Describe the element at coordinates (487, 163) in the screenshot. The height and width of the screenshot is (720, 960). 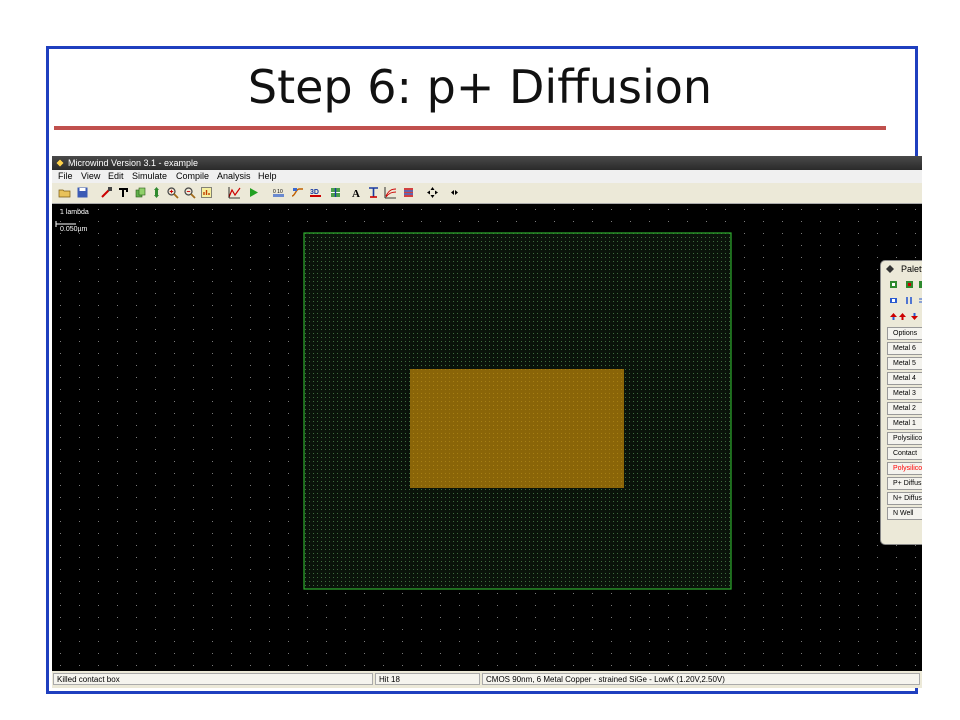
I see `window-titlebar: Microwind Version 3.1 - example` at that location.